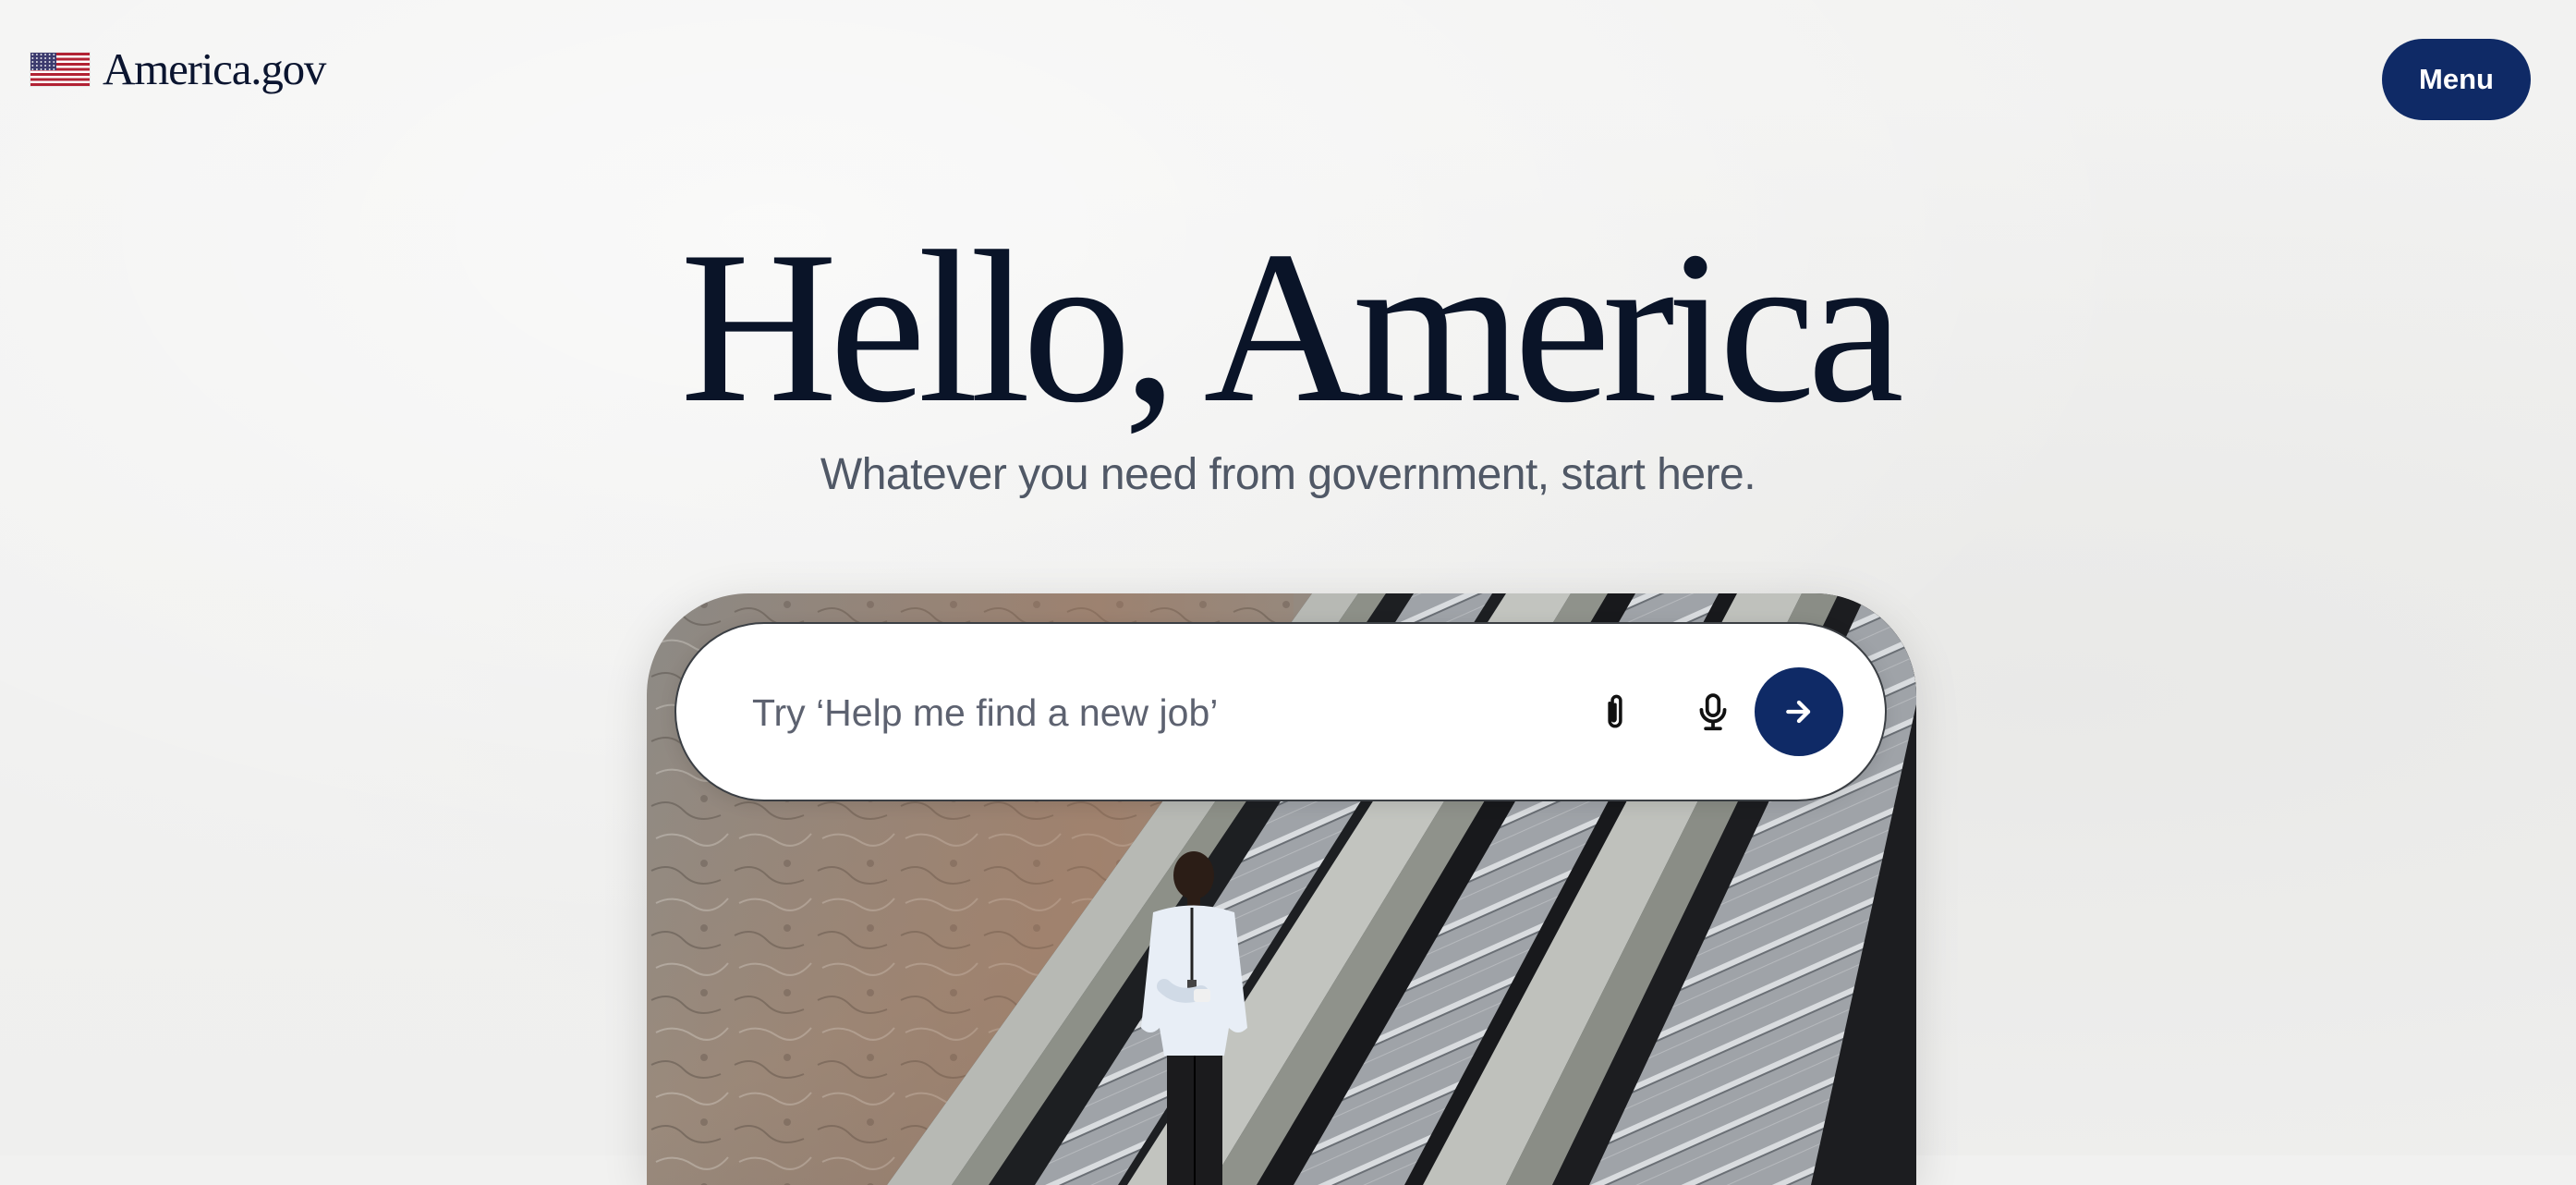 The width and height of the screenshot is (2576, 1185). I want to click on paperclip-icon, so click(1615, 711).